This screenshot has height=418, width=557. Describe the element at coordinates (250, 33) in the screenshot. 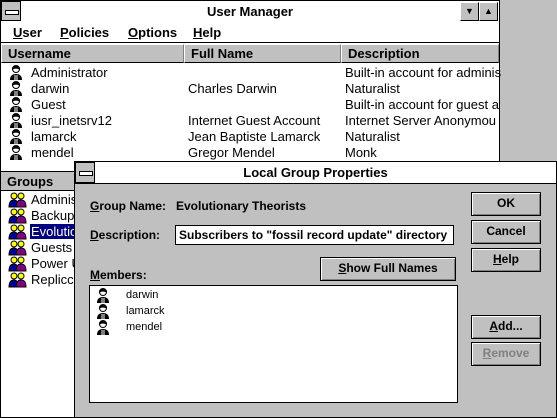

I see `menu-bar: User Policies Options Help` at that location.